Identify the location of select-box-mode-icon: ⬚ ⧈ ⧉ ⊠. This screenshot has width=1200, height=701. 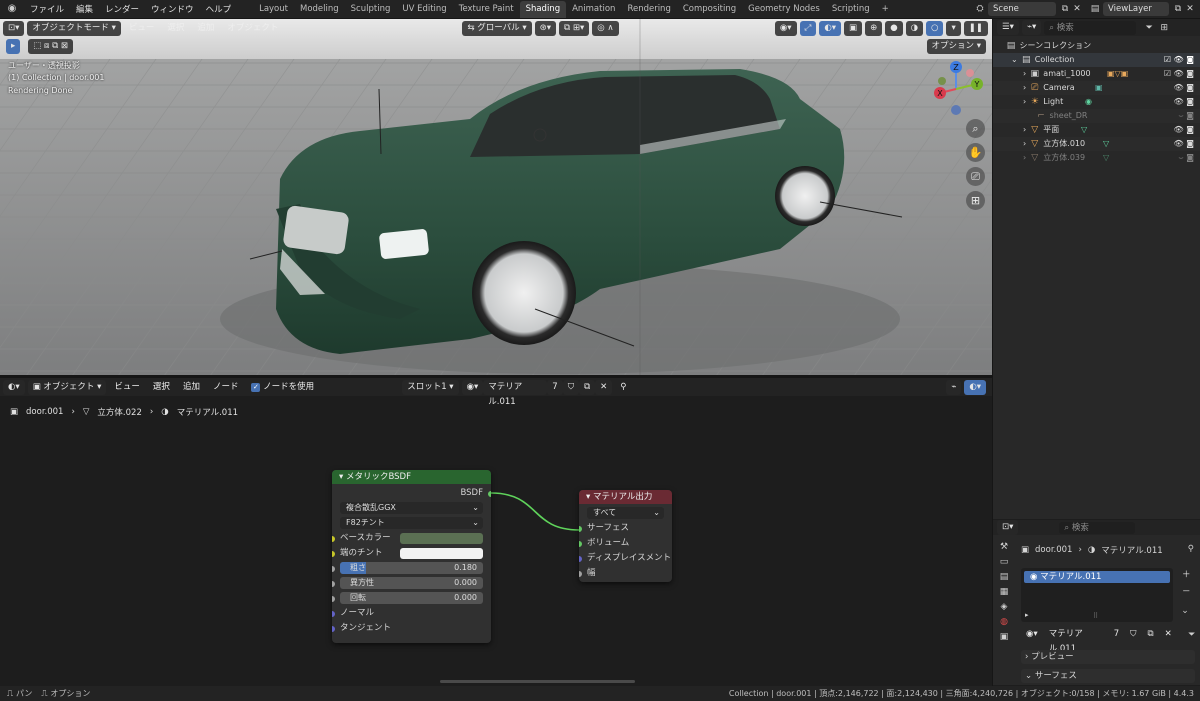
(51, 46).